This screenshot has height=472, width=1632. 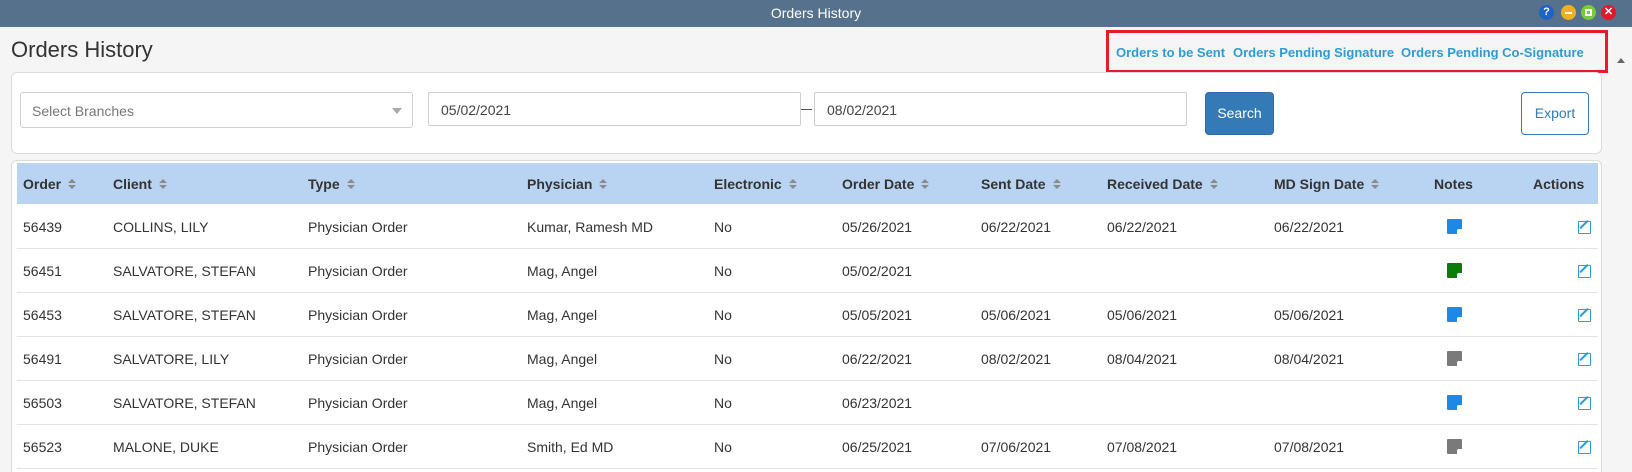 What do you see at coordinates (877, 447) in the screenshot?
I see `order-date-cell: 06/25/2021` at bounding box center [877, 447].